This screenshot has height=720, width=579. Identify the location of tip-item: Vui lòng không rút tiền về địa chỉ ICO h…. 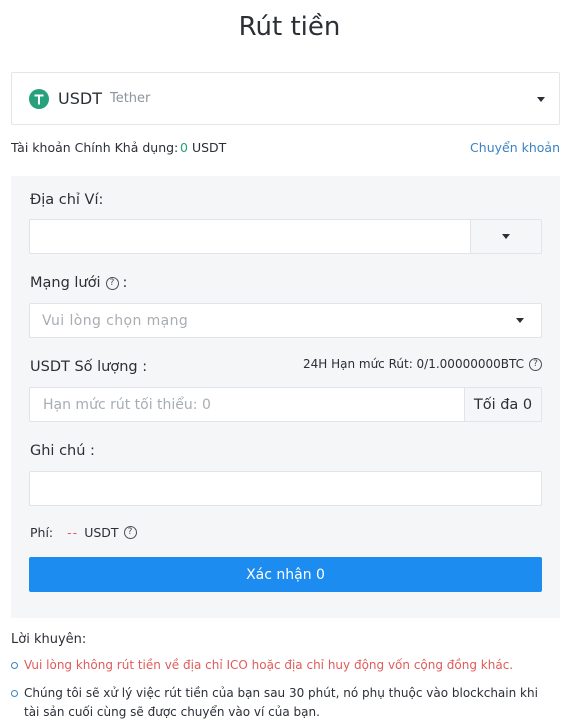
(283, 665).